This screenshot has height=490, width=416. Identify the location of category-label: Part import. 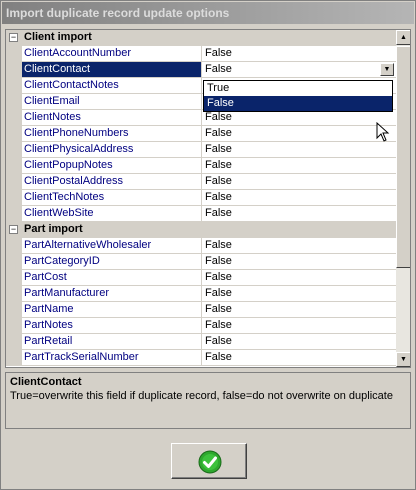
(53, 229).